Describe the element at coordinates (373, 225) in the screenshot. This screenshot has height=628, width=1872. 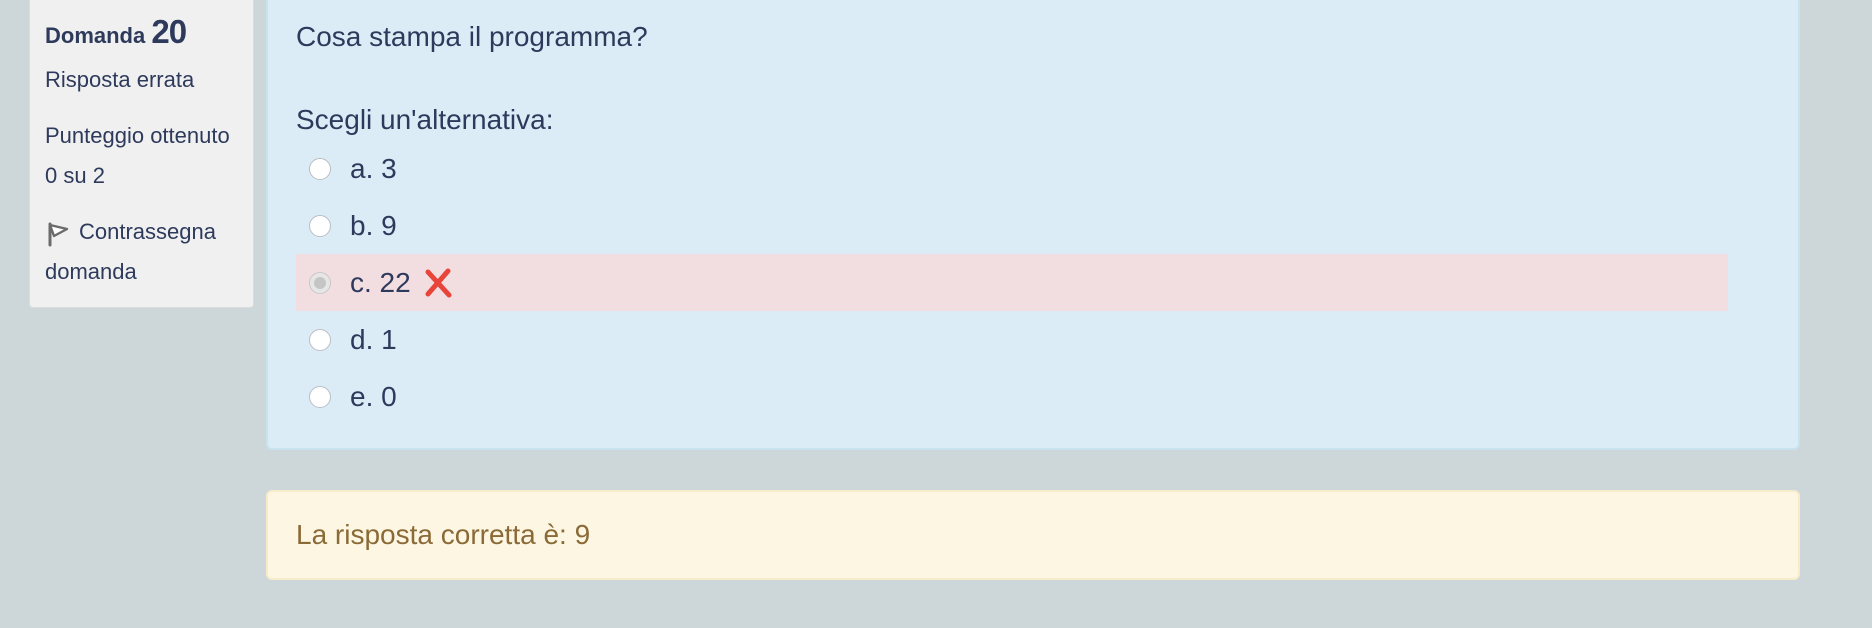
I see `answer-option-label: b. 9` at that location.